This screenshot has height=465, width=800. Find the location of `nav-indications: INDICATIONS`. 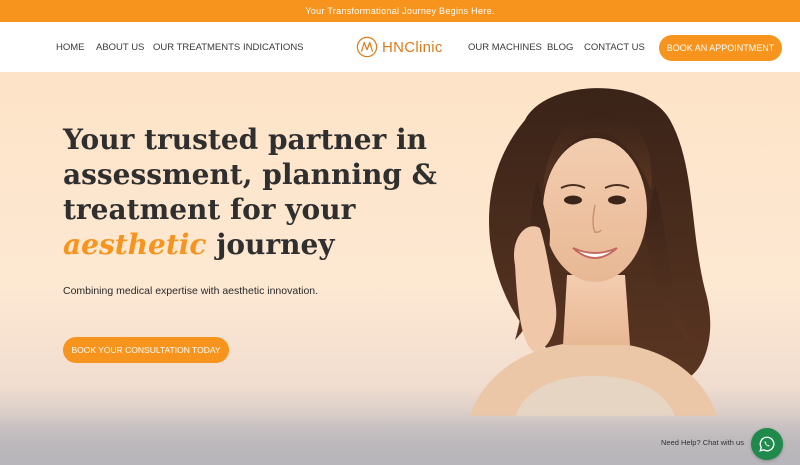

nav-indications: INDICATIONS is located at coordinates (273, 47).